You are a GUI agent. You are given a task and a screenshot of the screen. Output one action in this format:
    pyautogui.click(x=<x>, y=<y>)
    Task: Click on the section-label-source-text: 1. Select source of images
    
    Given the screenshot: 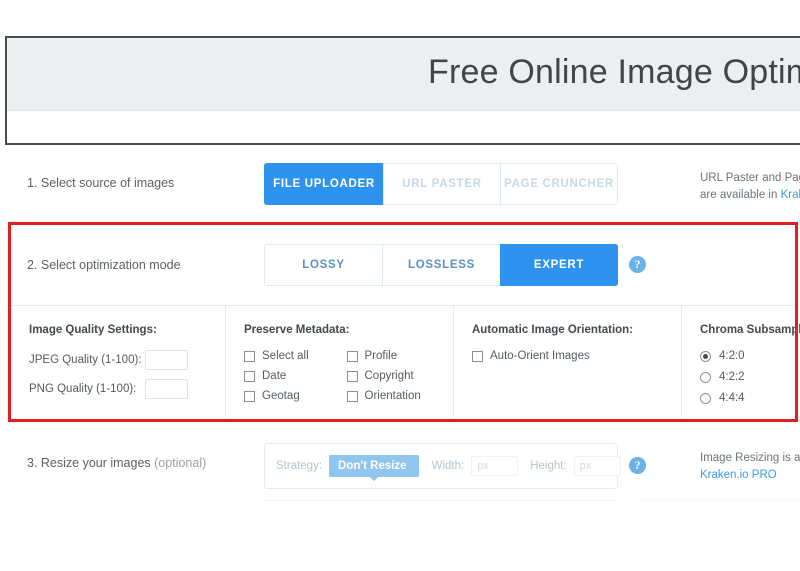 What is the action you would take?
    pyautogui.click(x=101, y=183)
    